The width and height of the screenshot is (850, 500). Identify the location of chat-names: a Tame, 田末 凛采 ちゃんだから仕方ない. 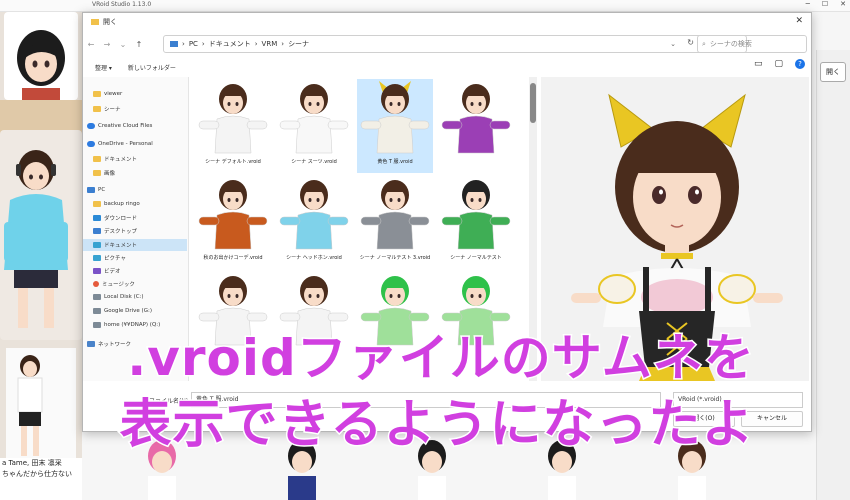
(41, 479).